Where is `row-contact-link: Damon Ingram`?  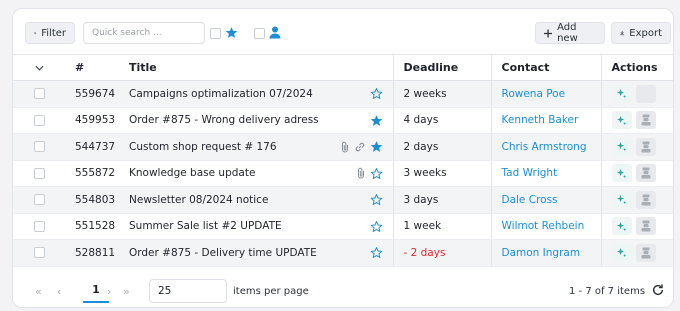 row-contact-link: Damon Ingram is located at coordinates (545, 253).